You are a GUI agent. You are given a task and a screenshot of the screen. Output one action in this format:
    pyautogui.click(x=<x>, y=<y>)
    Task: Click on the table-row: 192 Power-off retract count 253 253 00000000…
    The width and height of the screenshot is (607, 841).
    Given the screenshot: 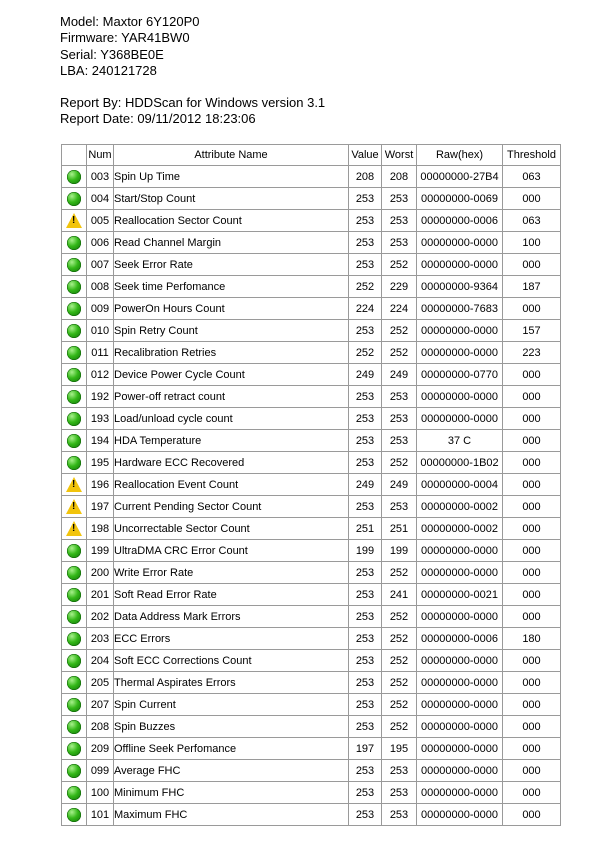 What is the action you would take?
    pyautogui.click(x=311, y=396)
    